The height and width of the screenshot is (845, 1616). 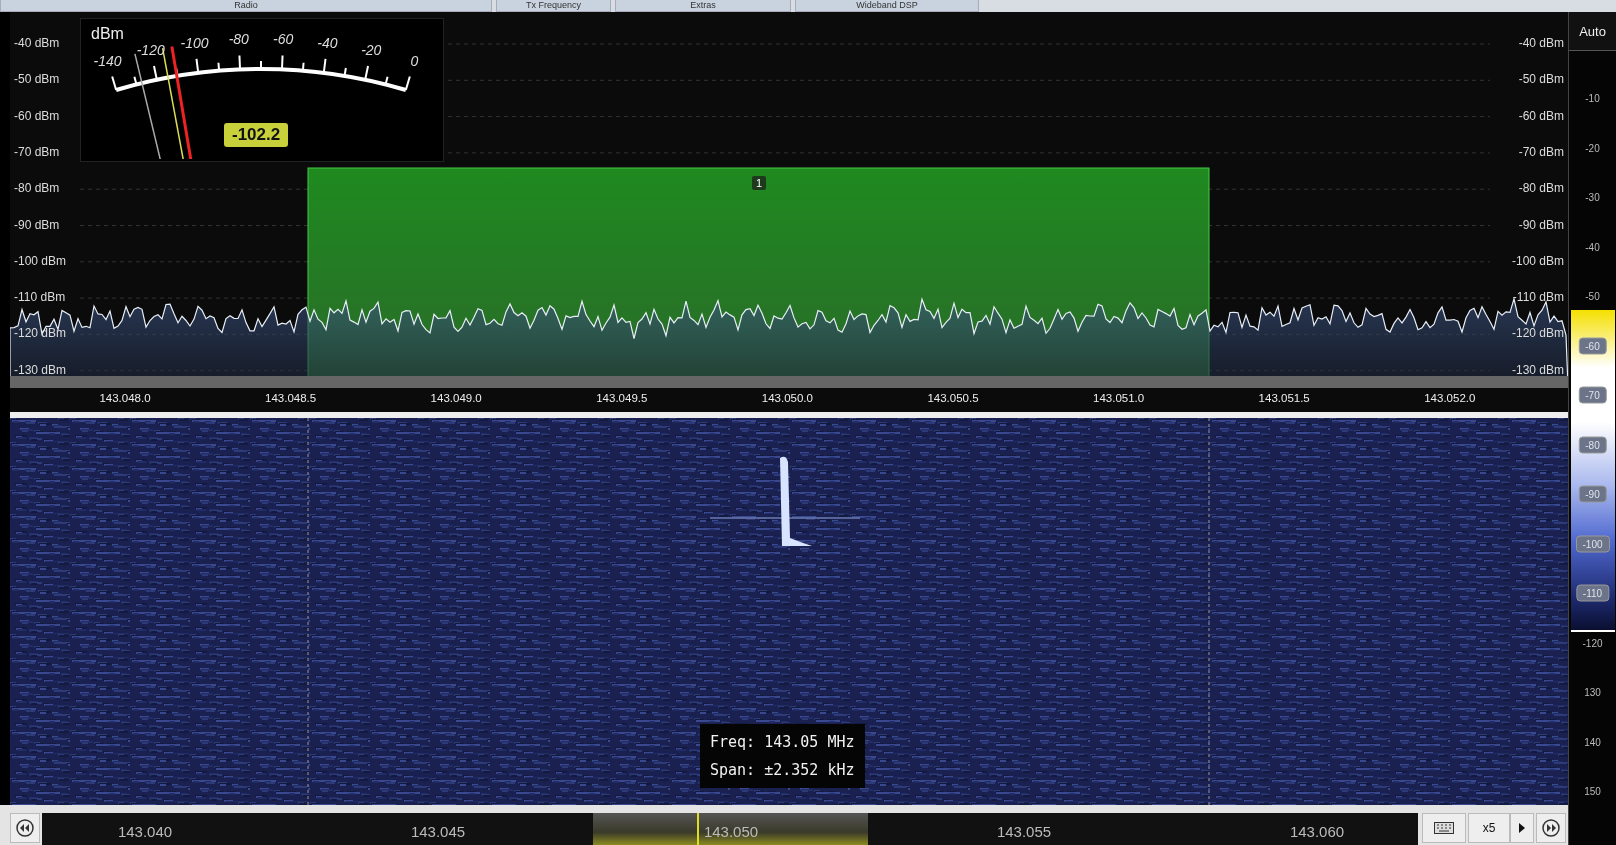 What do you see at coordinates (1450, 398) in the screenshot?
I see `frequency-label: 143.052.0` at bounding box center [1450, 398].